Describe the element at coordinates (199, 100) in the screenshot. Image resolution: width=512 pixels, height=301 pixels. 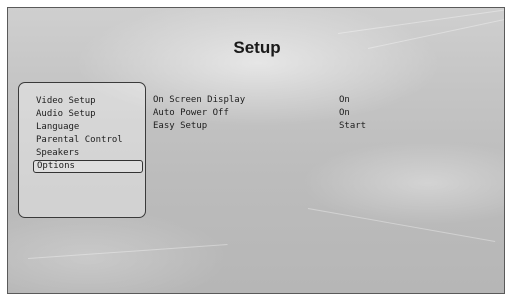
I see `setting-name-on-screen-display: On Screen Display` at that location.